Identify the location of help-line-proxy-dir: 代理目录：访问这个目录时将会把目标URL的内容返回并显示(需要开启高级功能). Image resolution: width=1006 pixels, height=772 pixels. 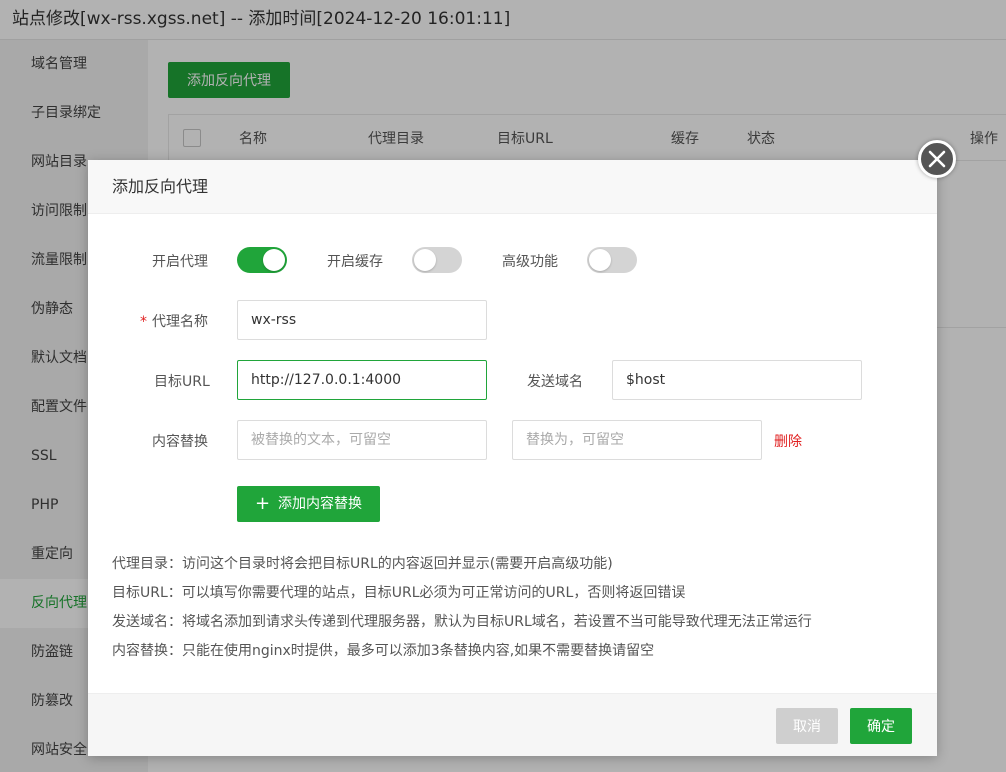
(362, 564).